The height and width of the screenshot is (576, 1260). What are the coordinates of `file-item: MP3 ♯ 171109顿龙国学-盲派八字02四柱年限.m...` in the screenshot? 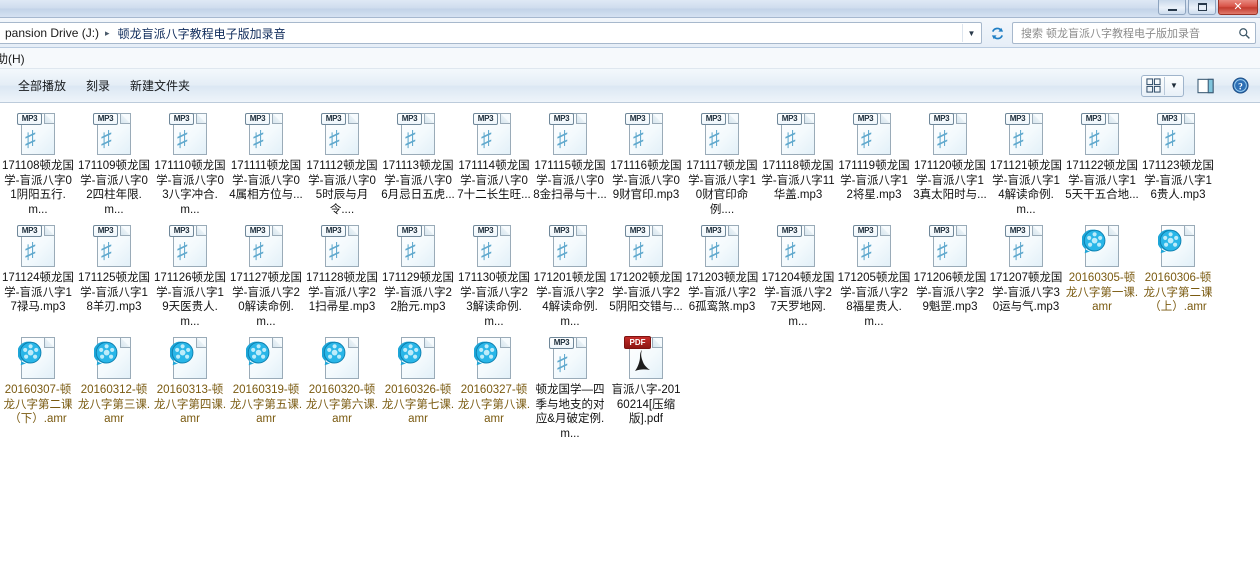 It's located at (114, 165).